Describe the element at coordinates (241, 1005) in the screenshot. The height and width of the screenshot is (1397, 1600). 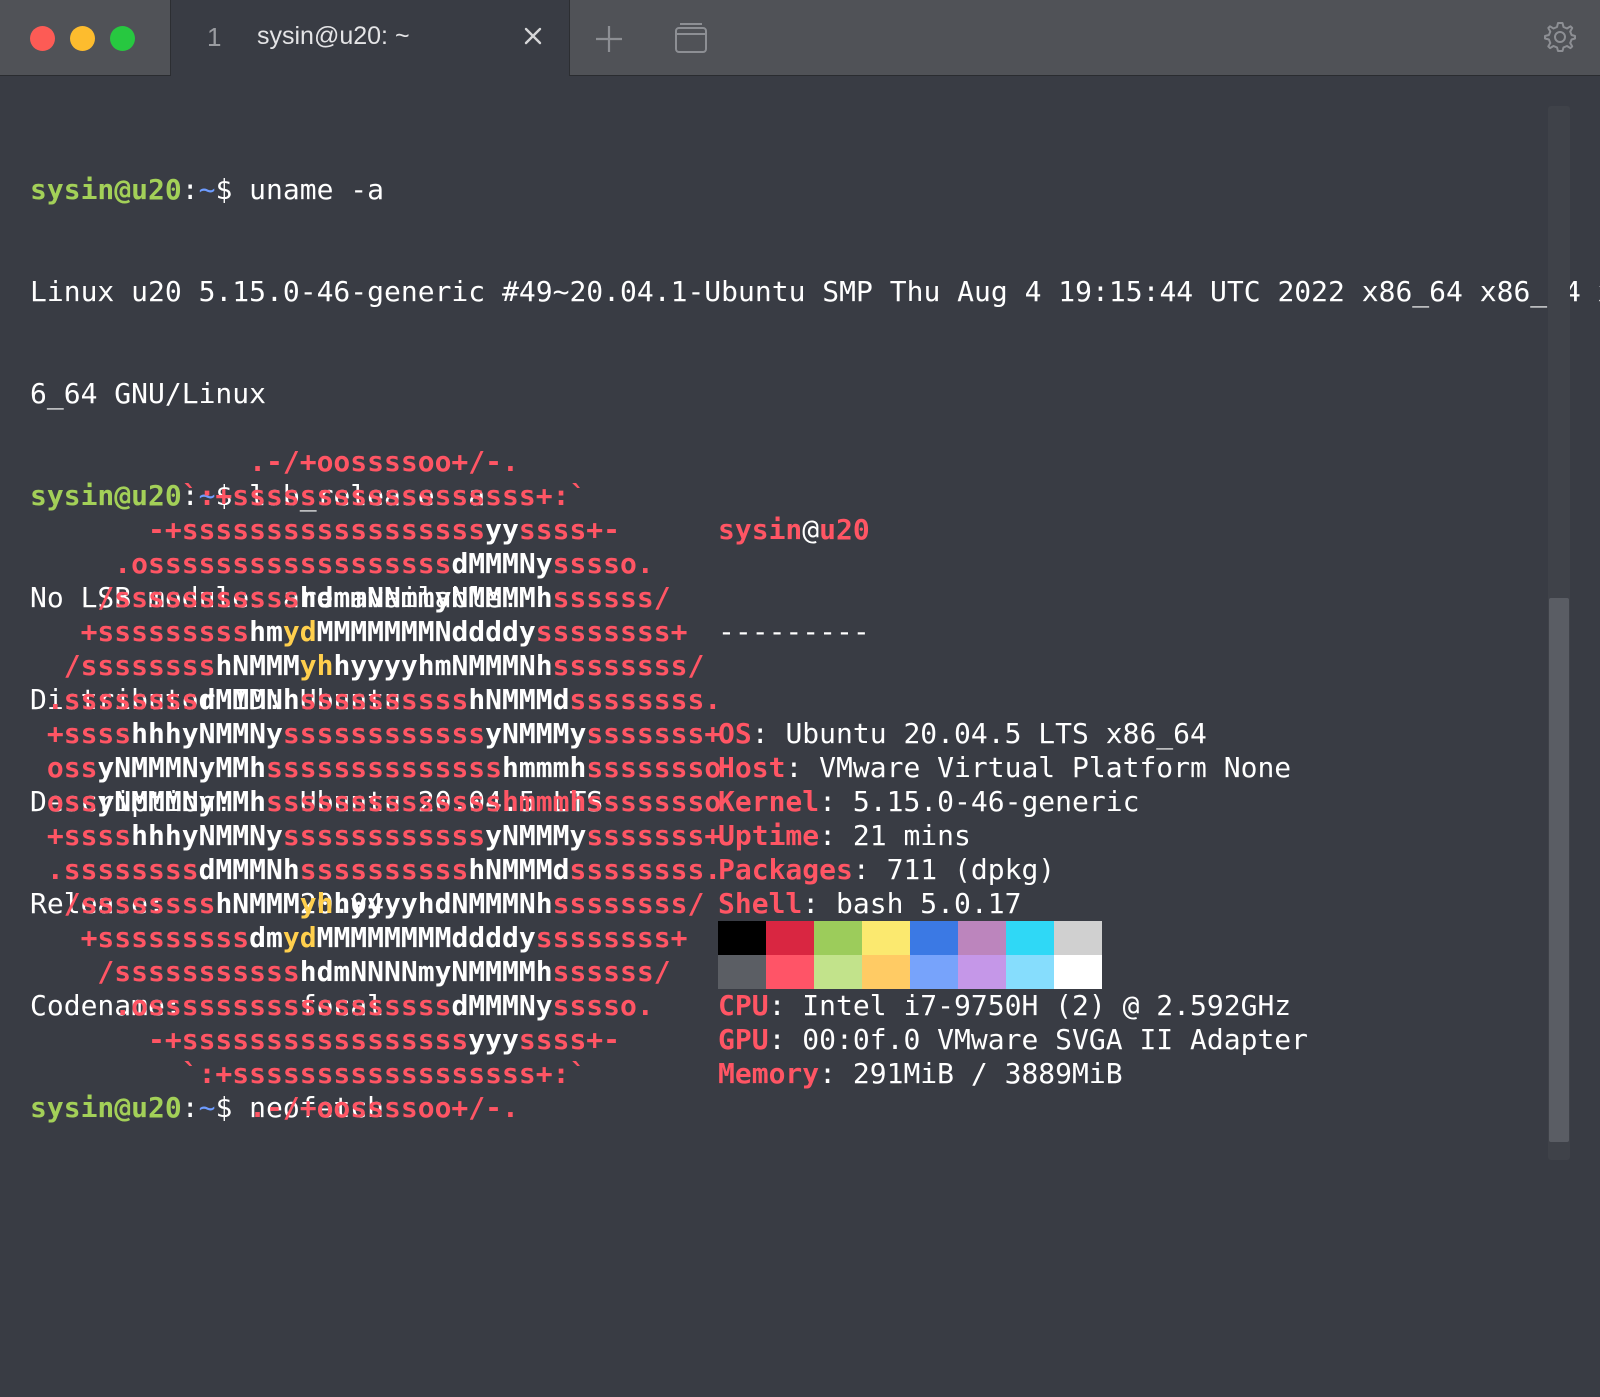
I see `ascii-art-segment: .ossssssssssssssssss` at that location.